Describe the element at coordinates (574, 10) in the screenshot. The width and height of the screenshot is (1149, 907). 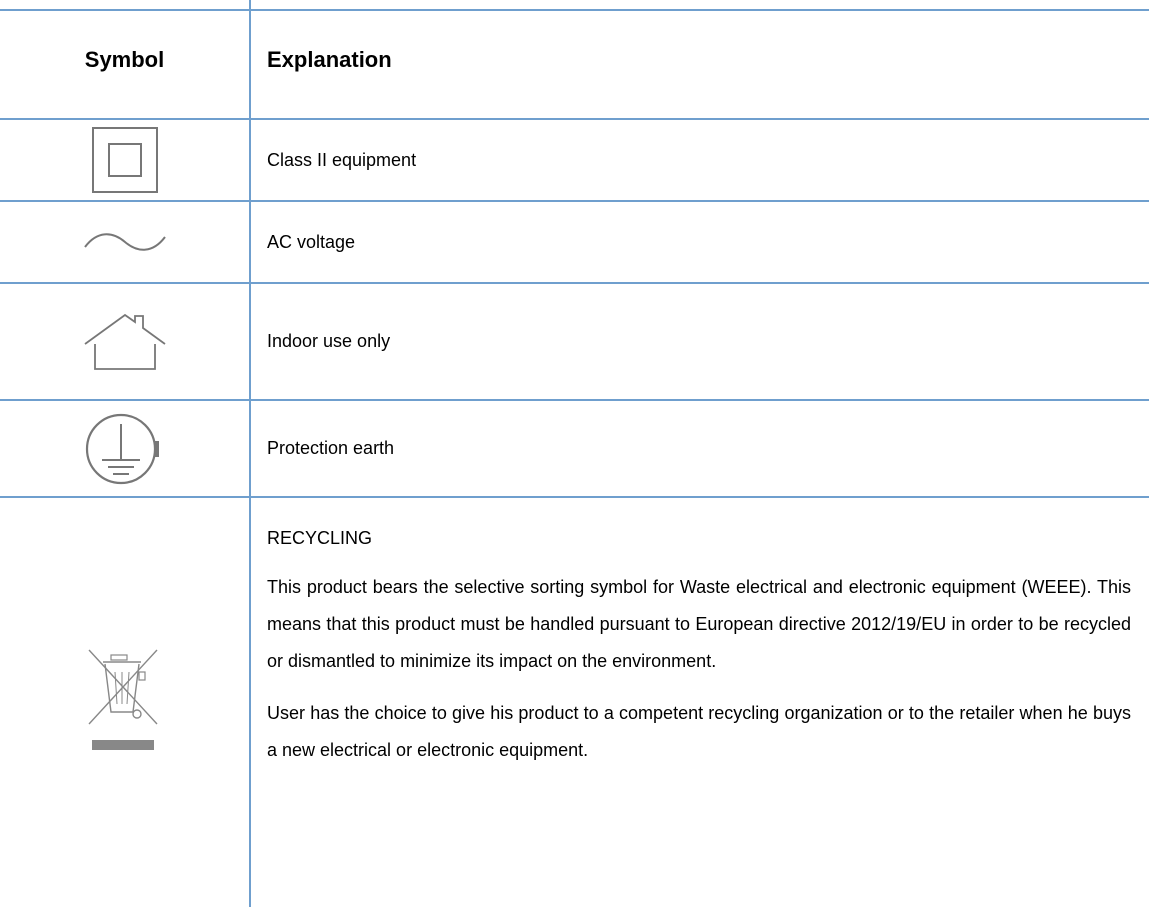
I see `table-top-border` at that location.